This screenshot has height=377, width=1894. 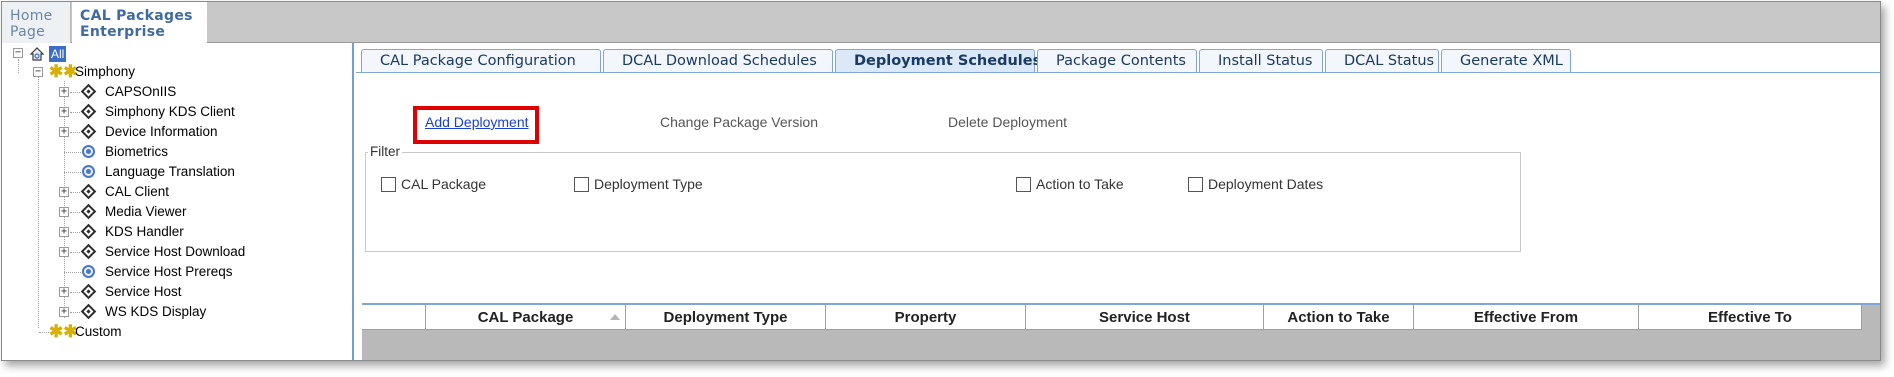 I want to click on tree-node-label: Biometrics, so click(x=137, y=151).